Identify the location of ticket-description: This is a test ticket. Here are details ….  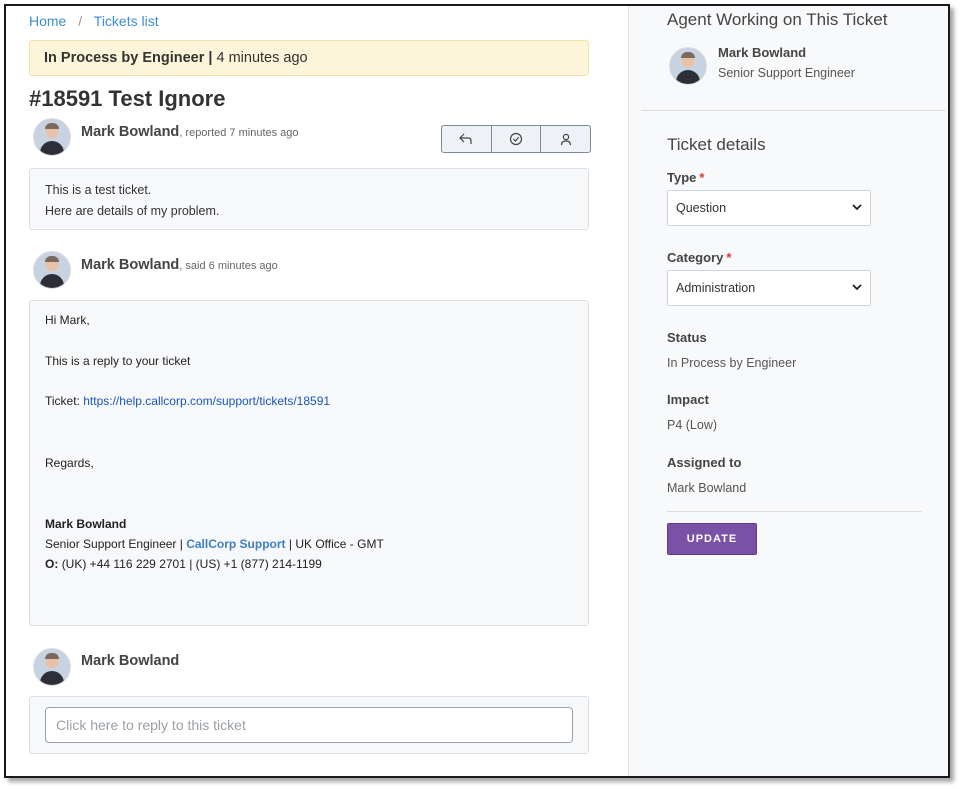
(309, 199).